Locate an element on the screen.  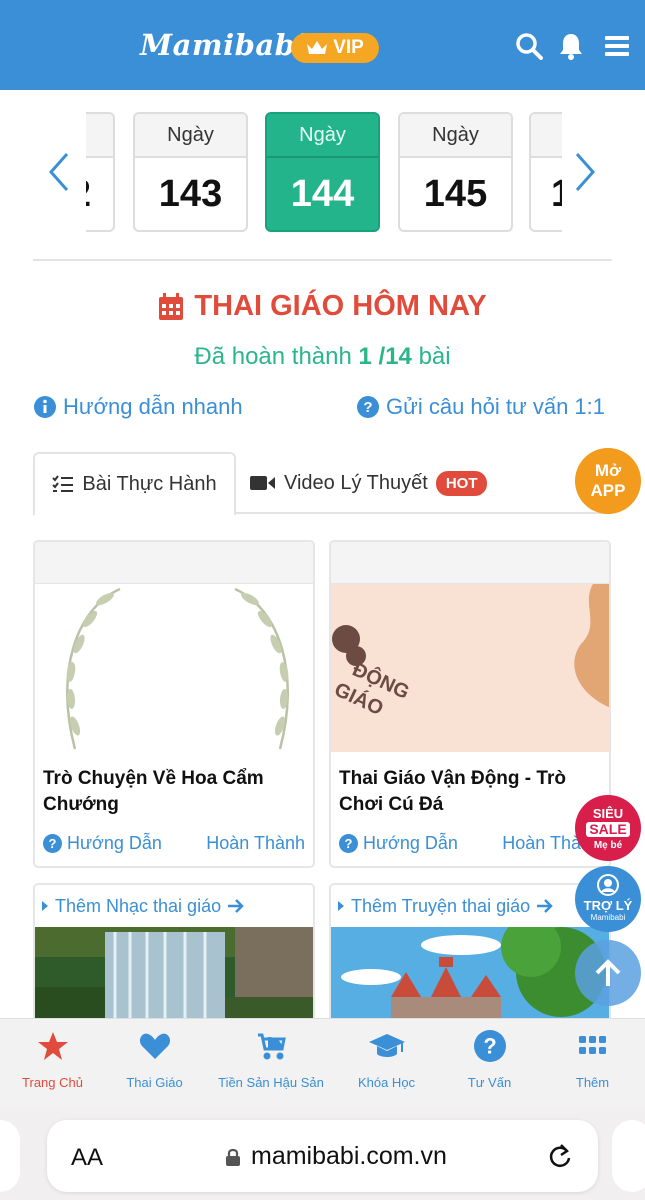
reload-icon is located at coordinates (560, 1158).